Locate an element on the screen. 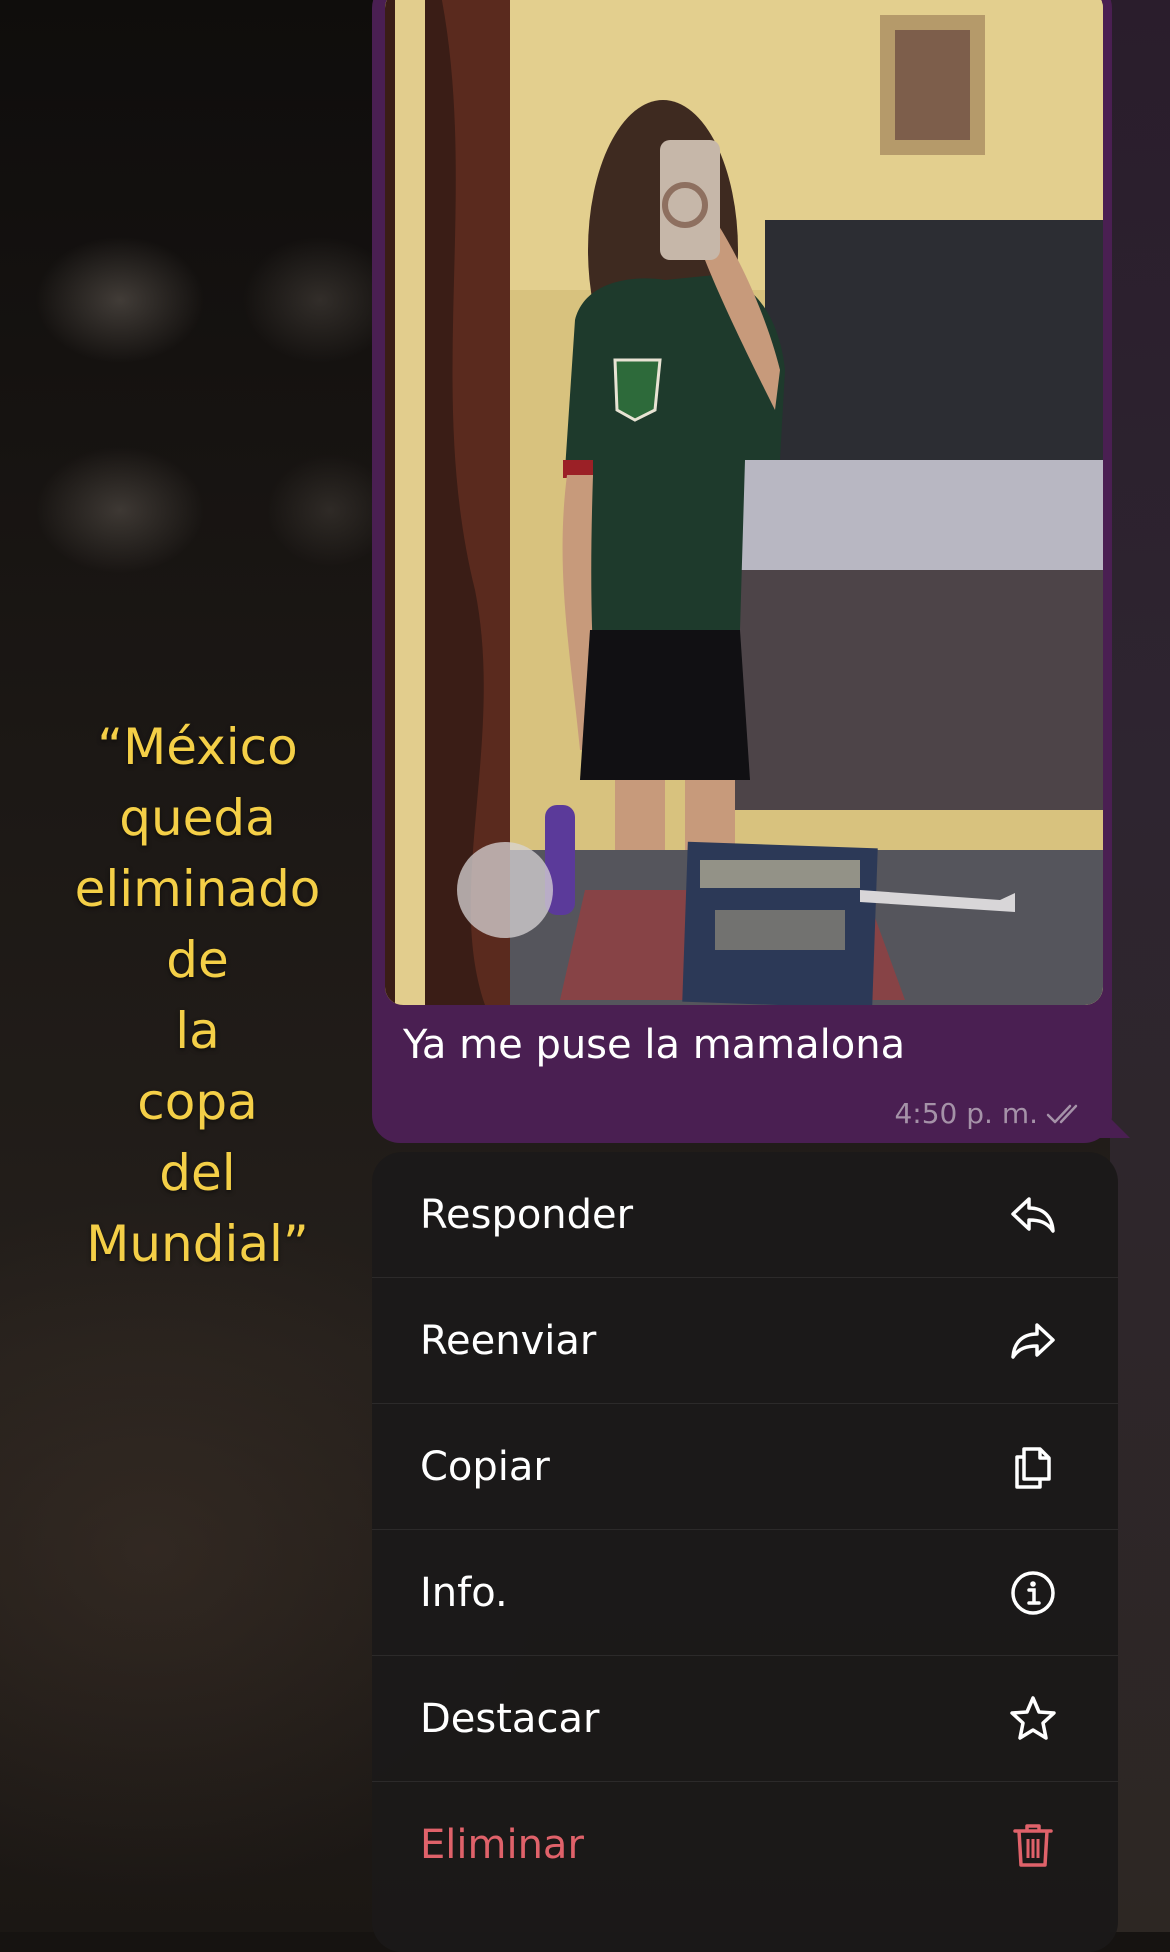 This screenshot has width=1170, height=1952. copy-icon is located at coordinates (1033, 1467).